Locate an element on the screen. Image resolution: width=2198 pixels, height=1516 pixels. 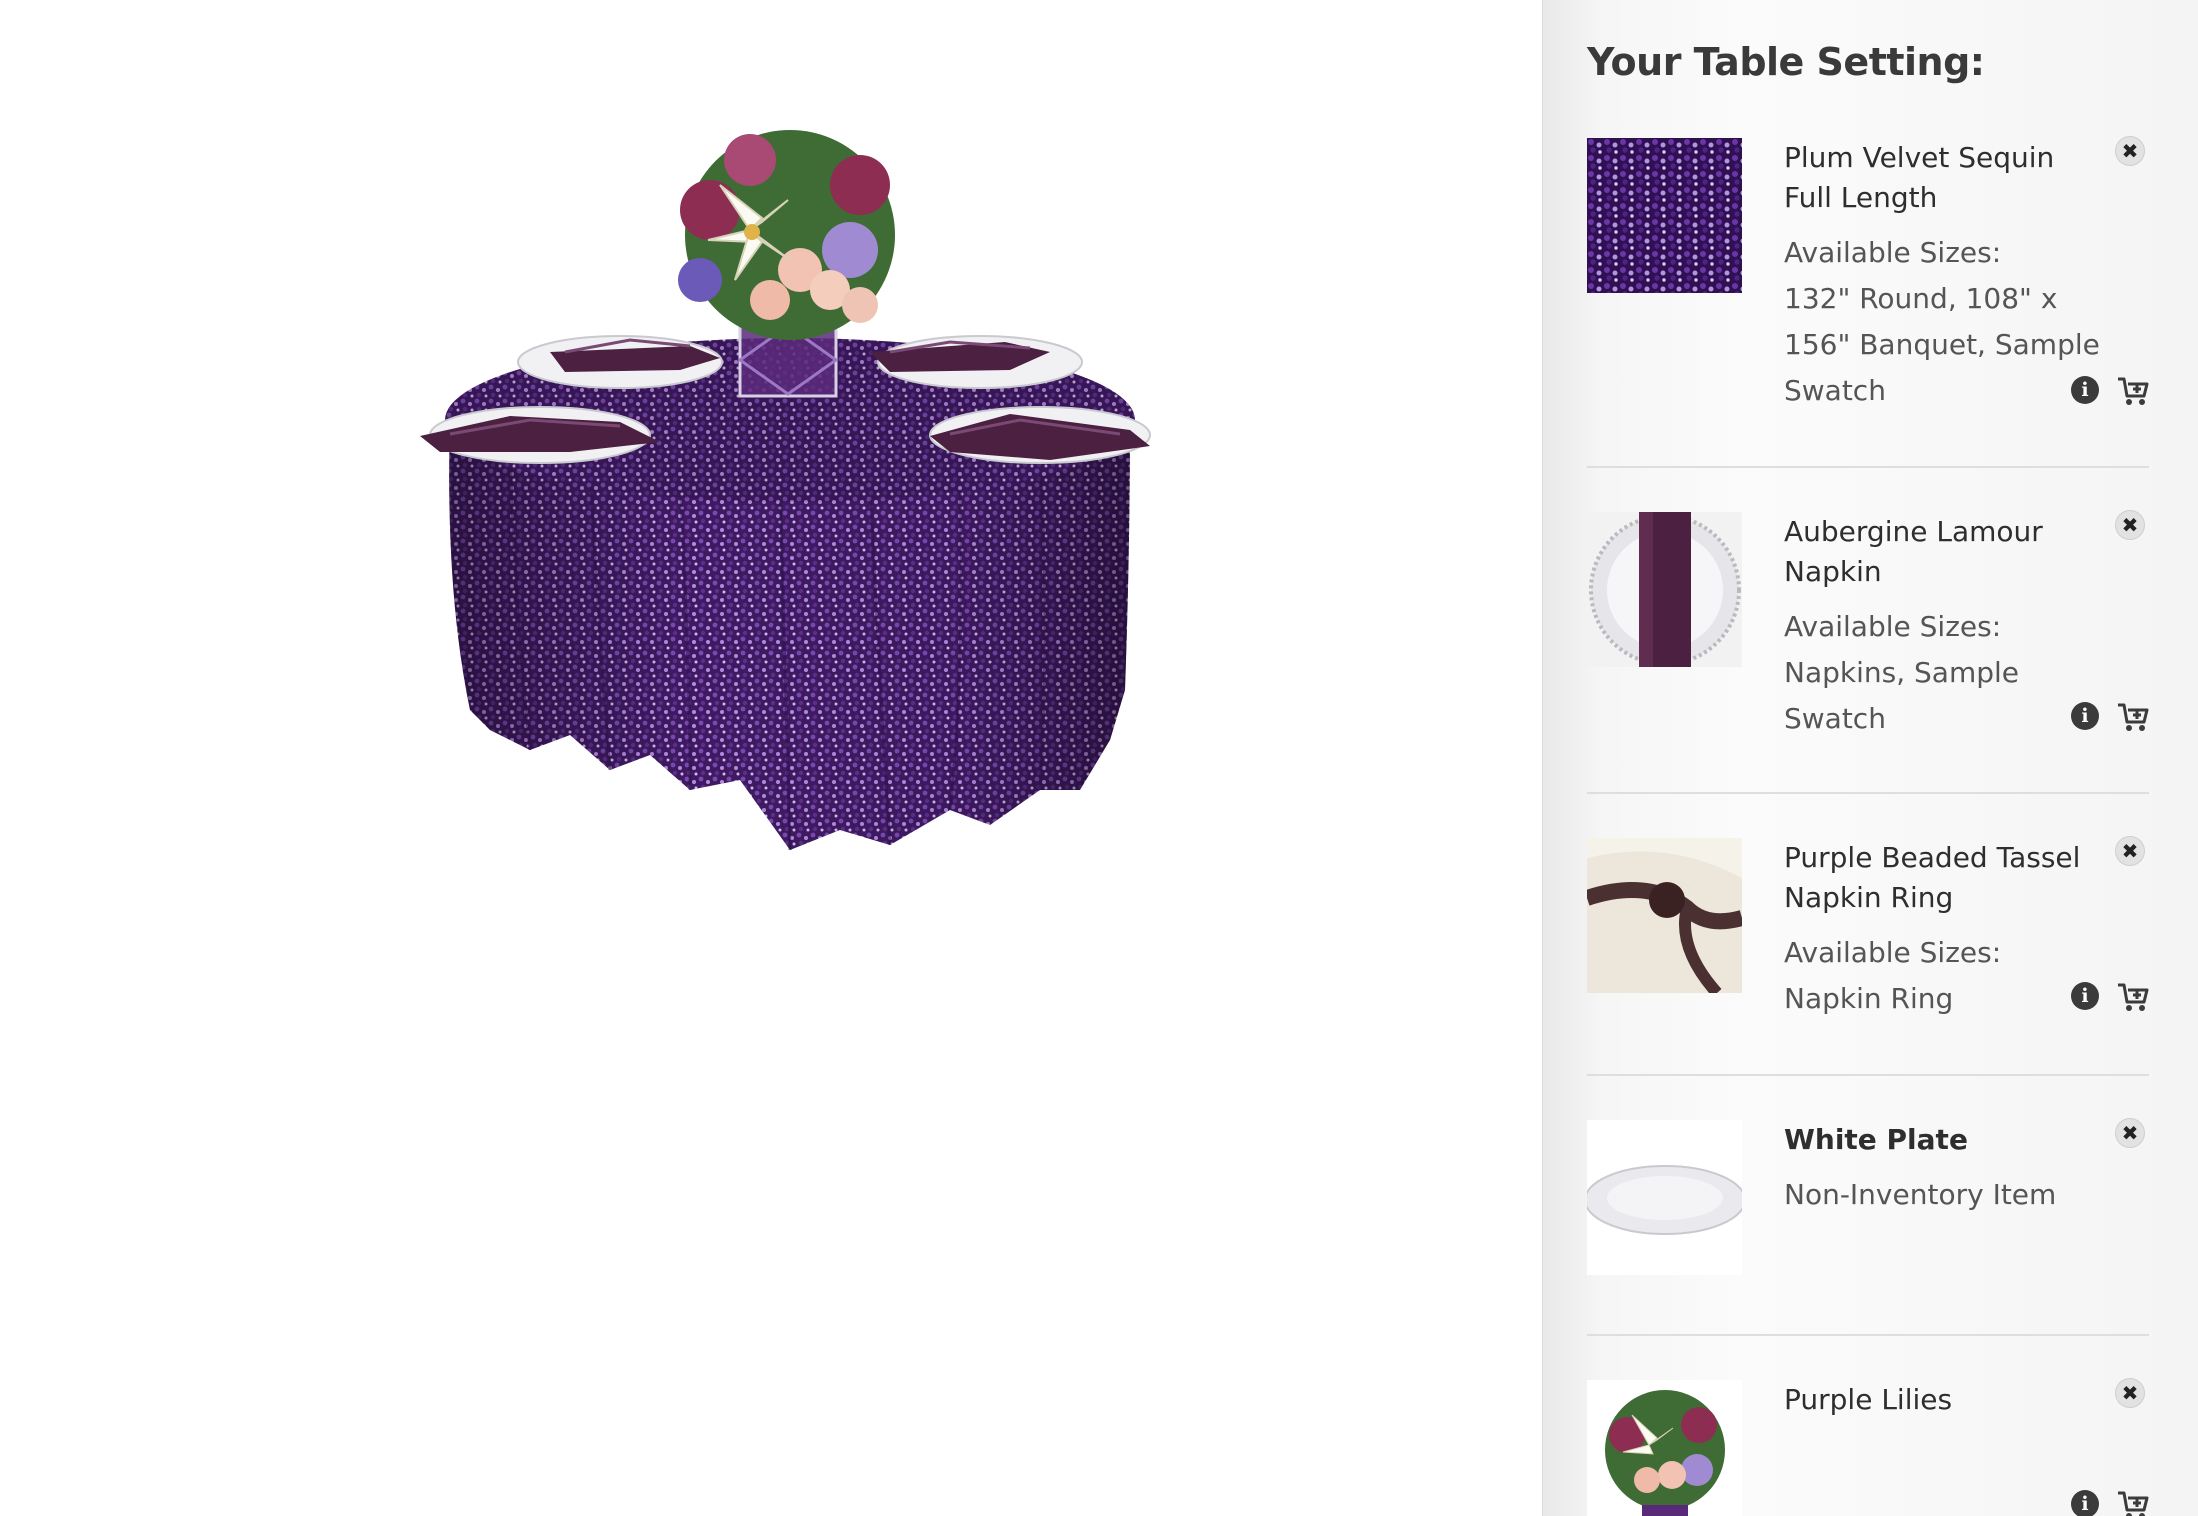
lily-bouquet-image is located at coordinates (1664, 1448).